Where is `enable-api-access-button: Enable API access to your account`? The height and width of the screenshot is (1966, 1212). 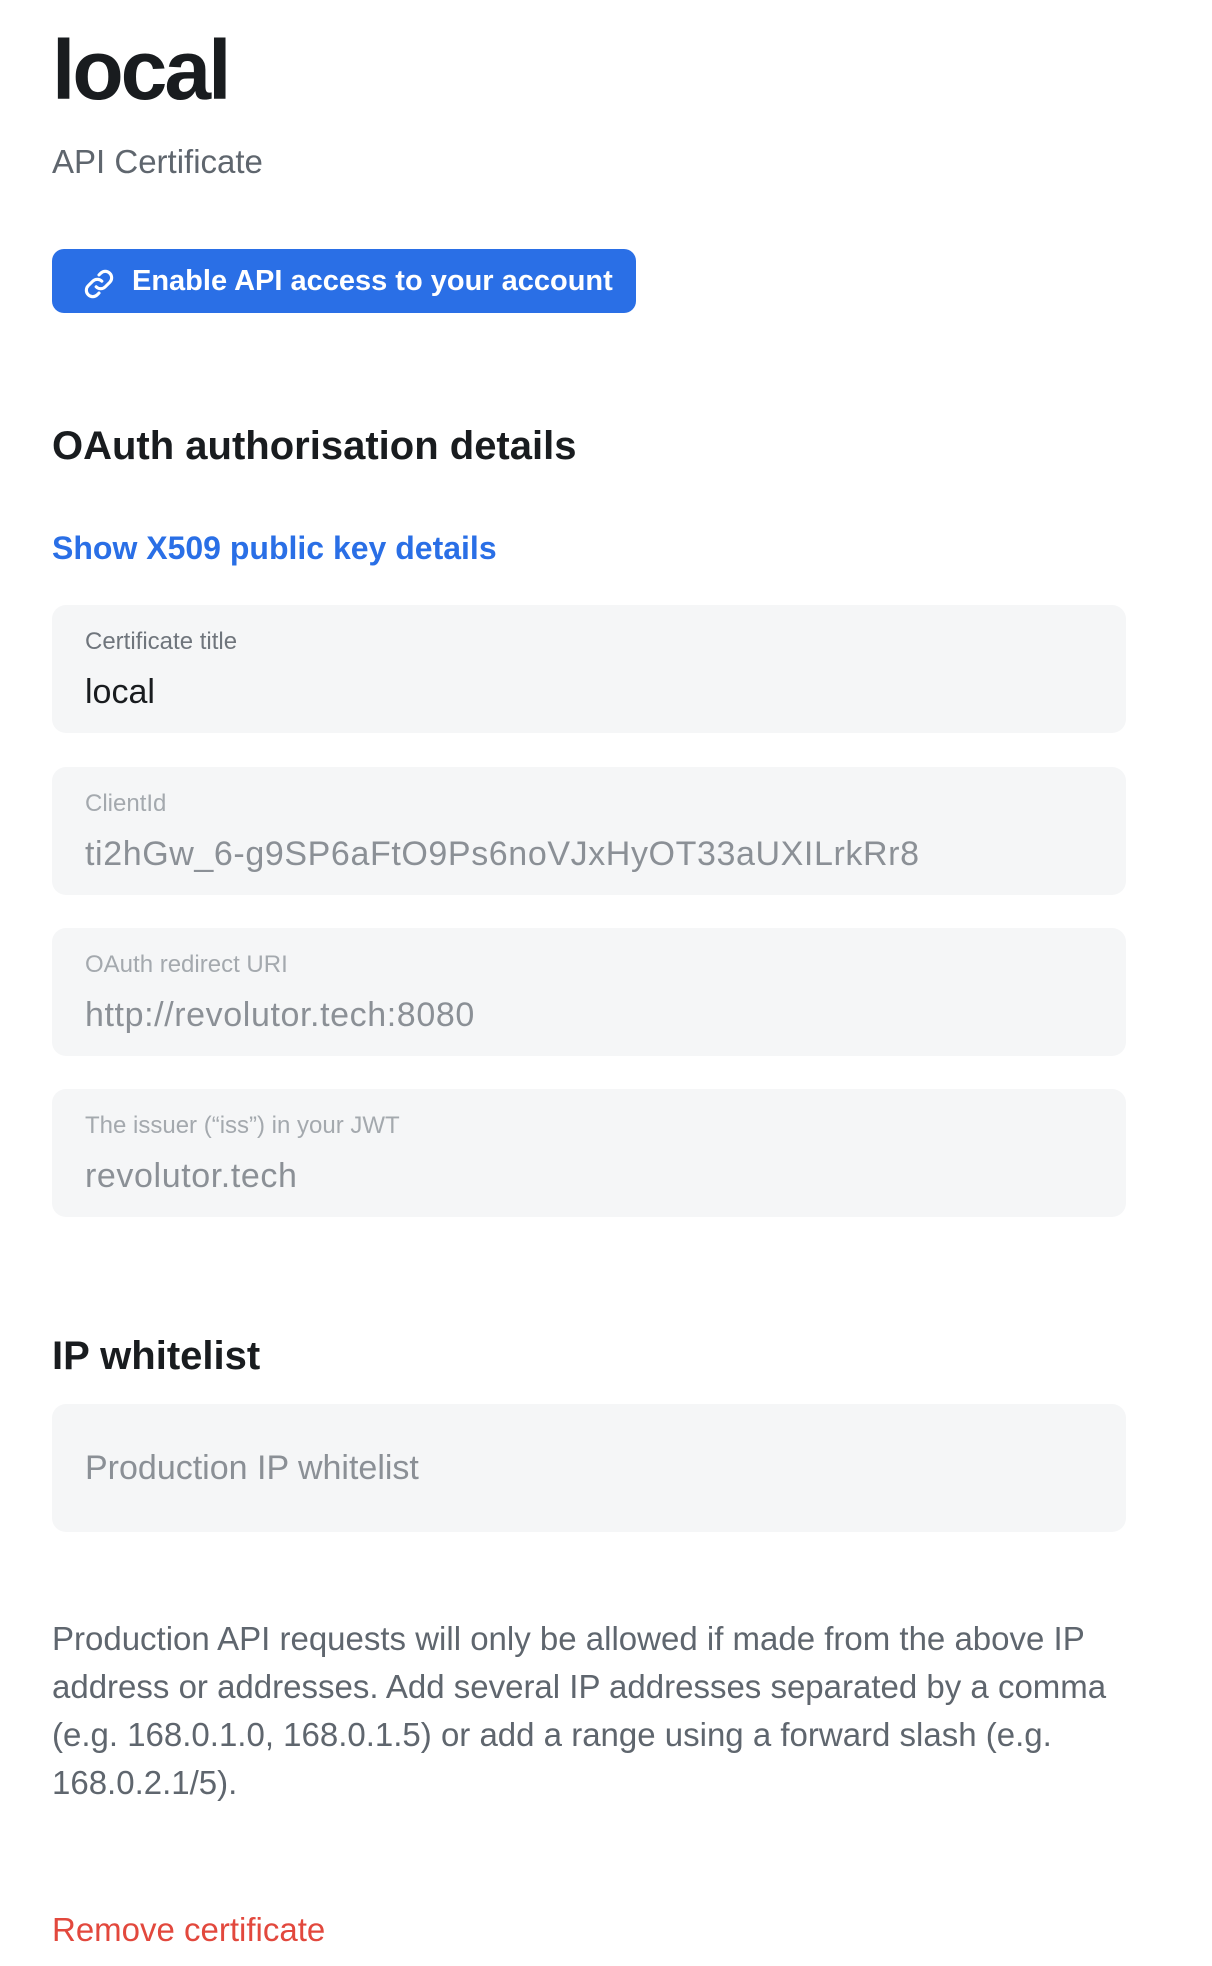
enable-api-access-button: Enable API access to your account is located at coordinates (344, 281).